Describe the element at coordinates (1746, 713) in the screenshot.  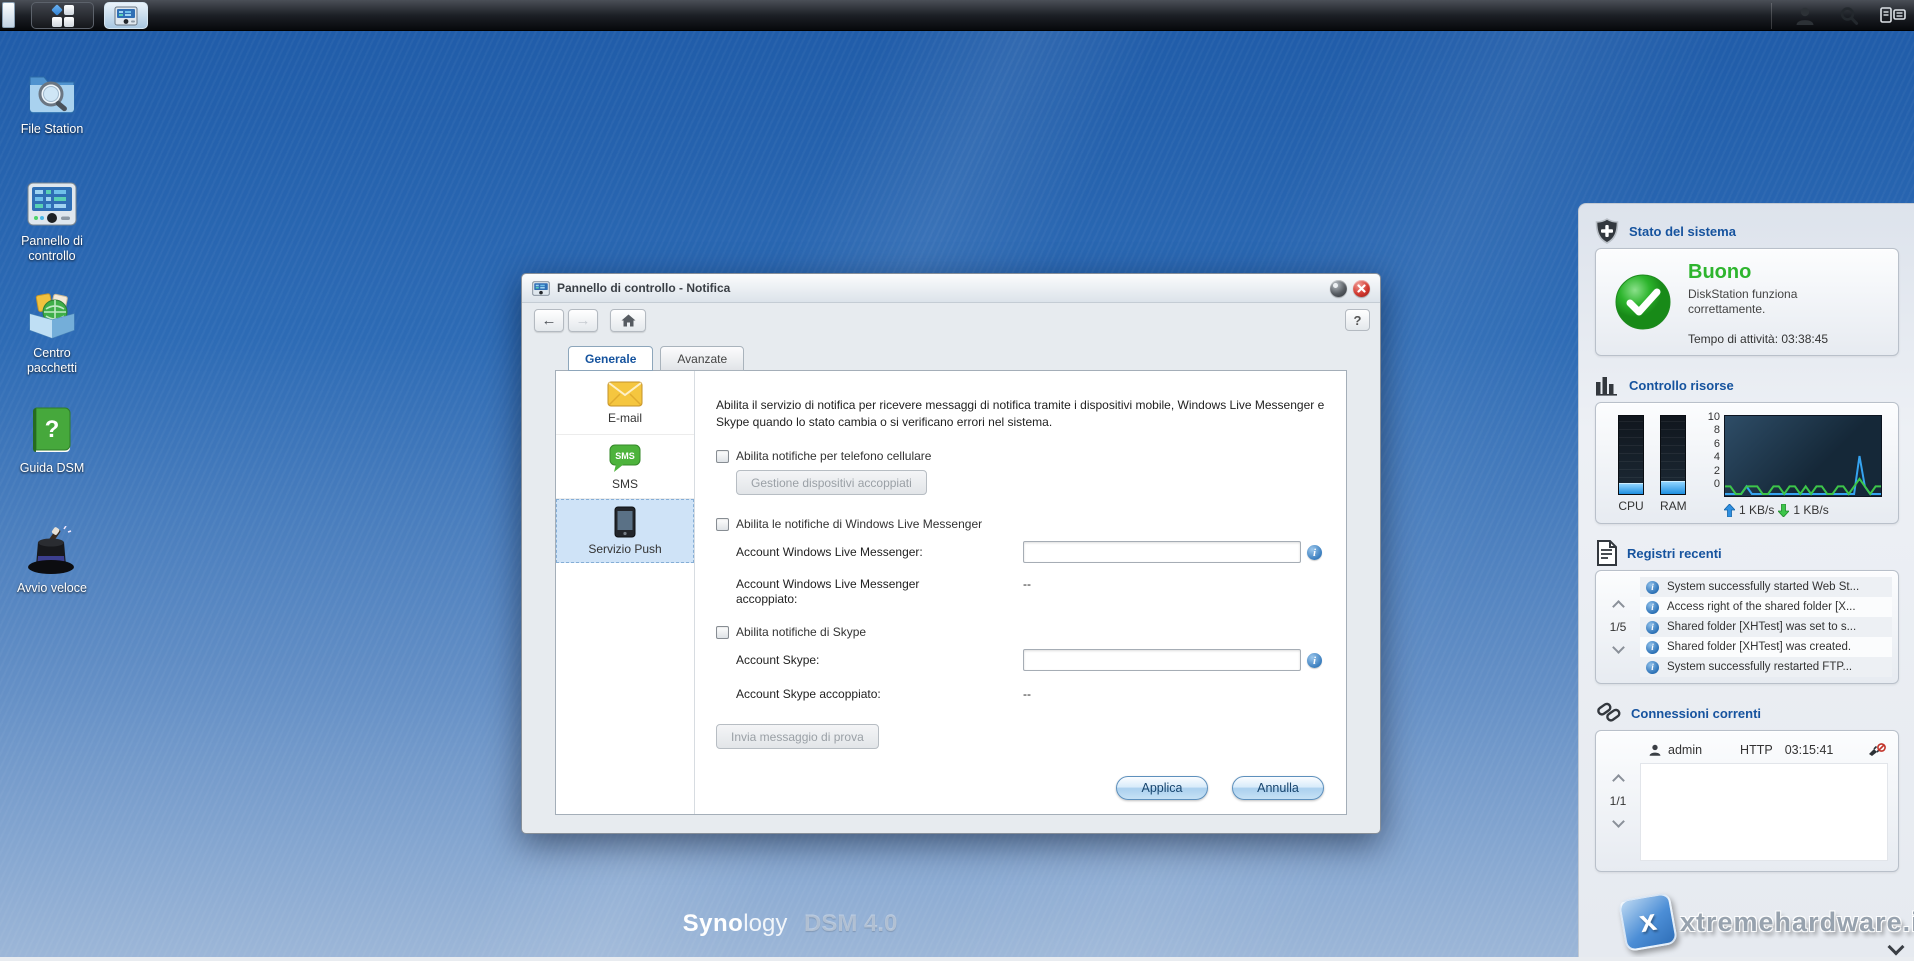
I see `connections-header: Connessioni correnti` at that location.